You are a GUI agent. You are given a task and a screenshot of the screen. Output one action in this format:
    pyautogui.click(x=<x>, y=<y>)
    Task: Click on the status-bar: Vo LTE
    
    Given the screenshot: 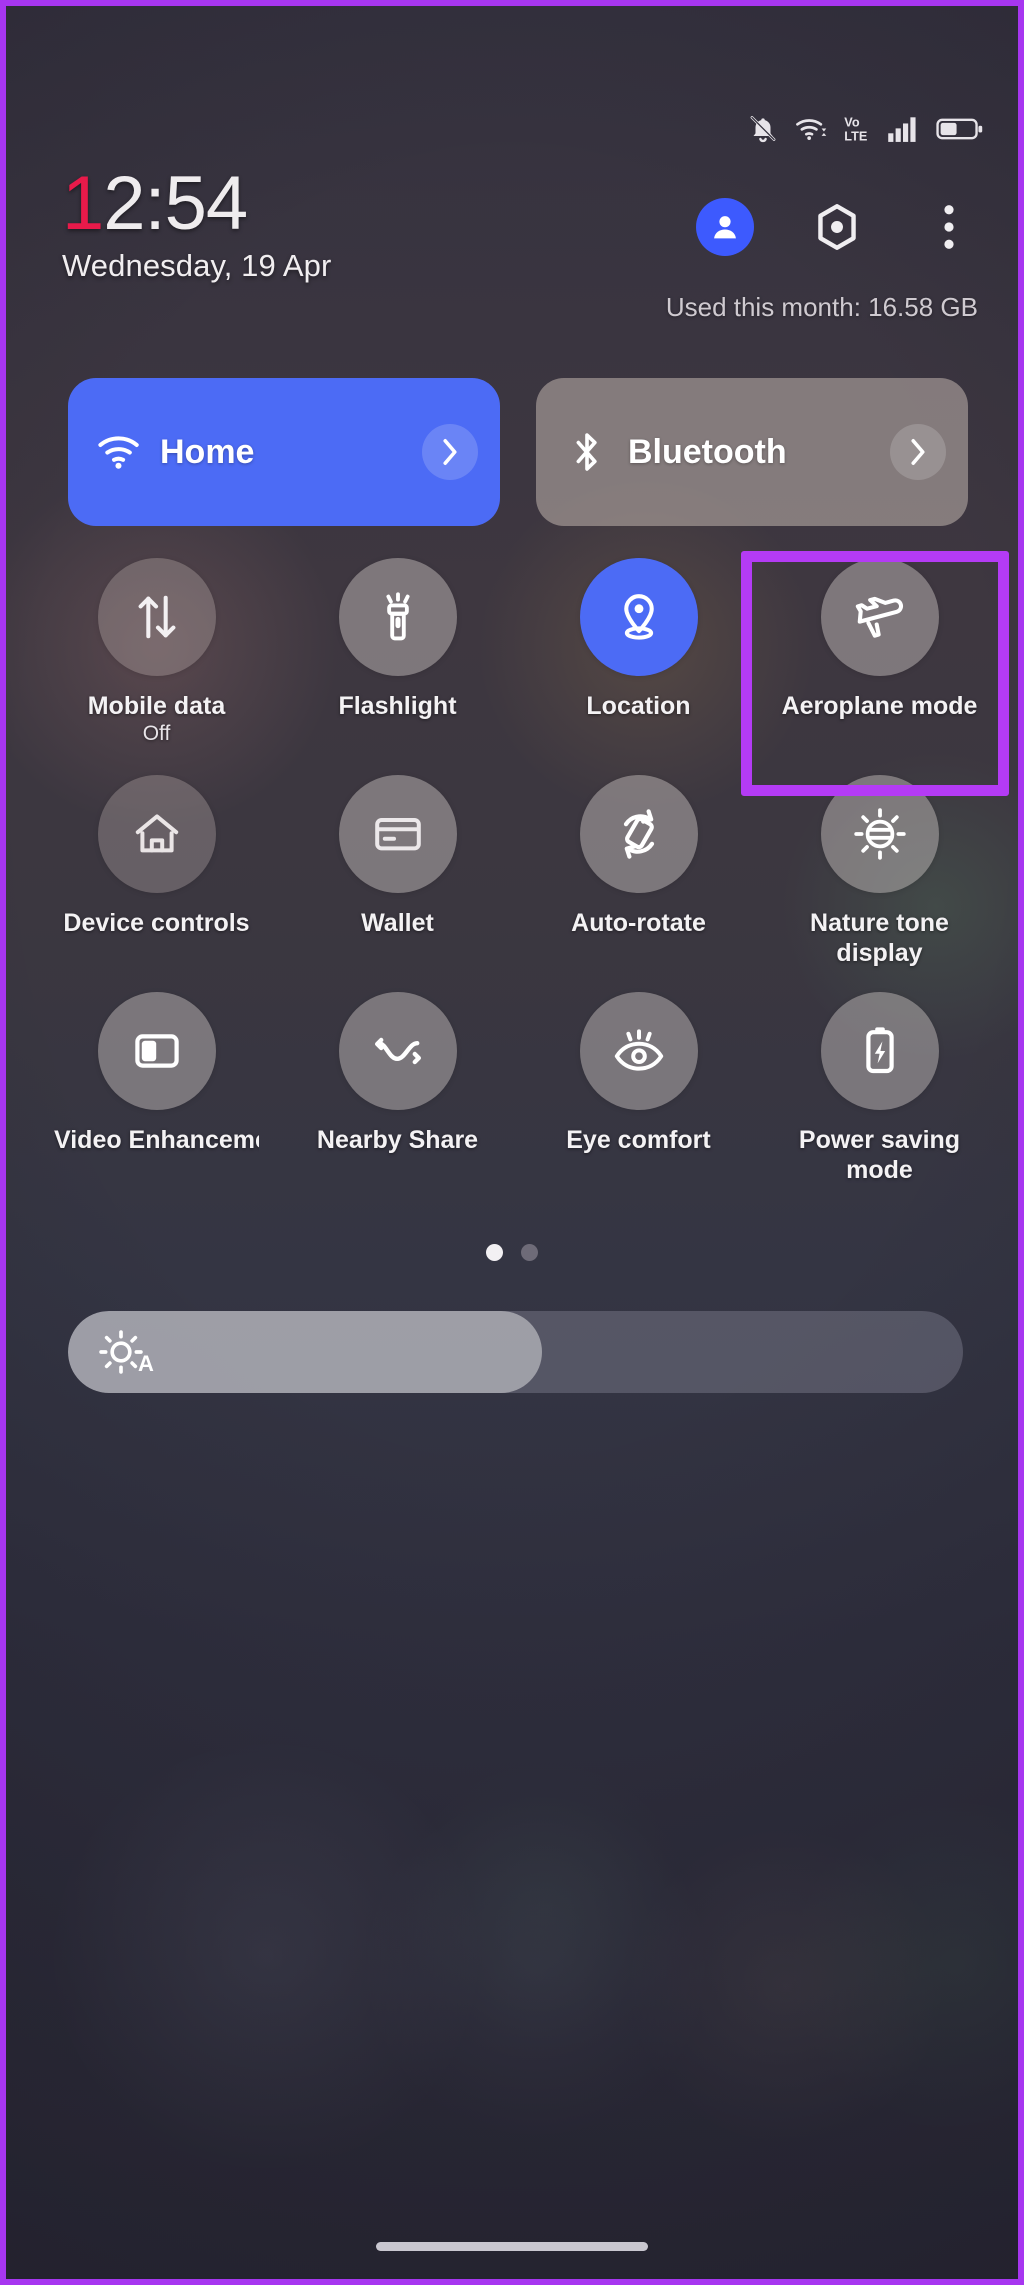 What is the action you would take?
    pyautogui.click(x=866, y=129)
    